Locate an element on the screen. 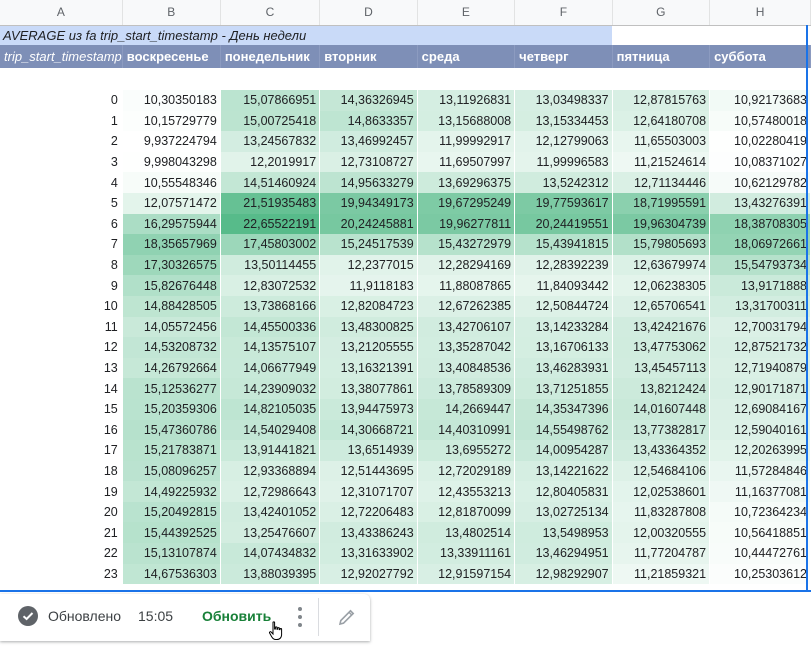 This screenshot has width=811, height=646. value-cell: 15,13107874 is located at coordinates (171, 553).